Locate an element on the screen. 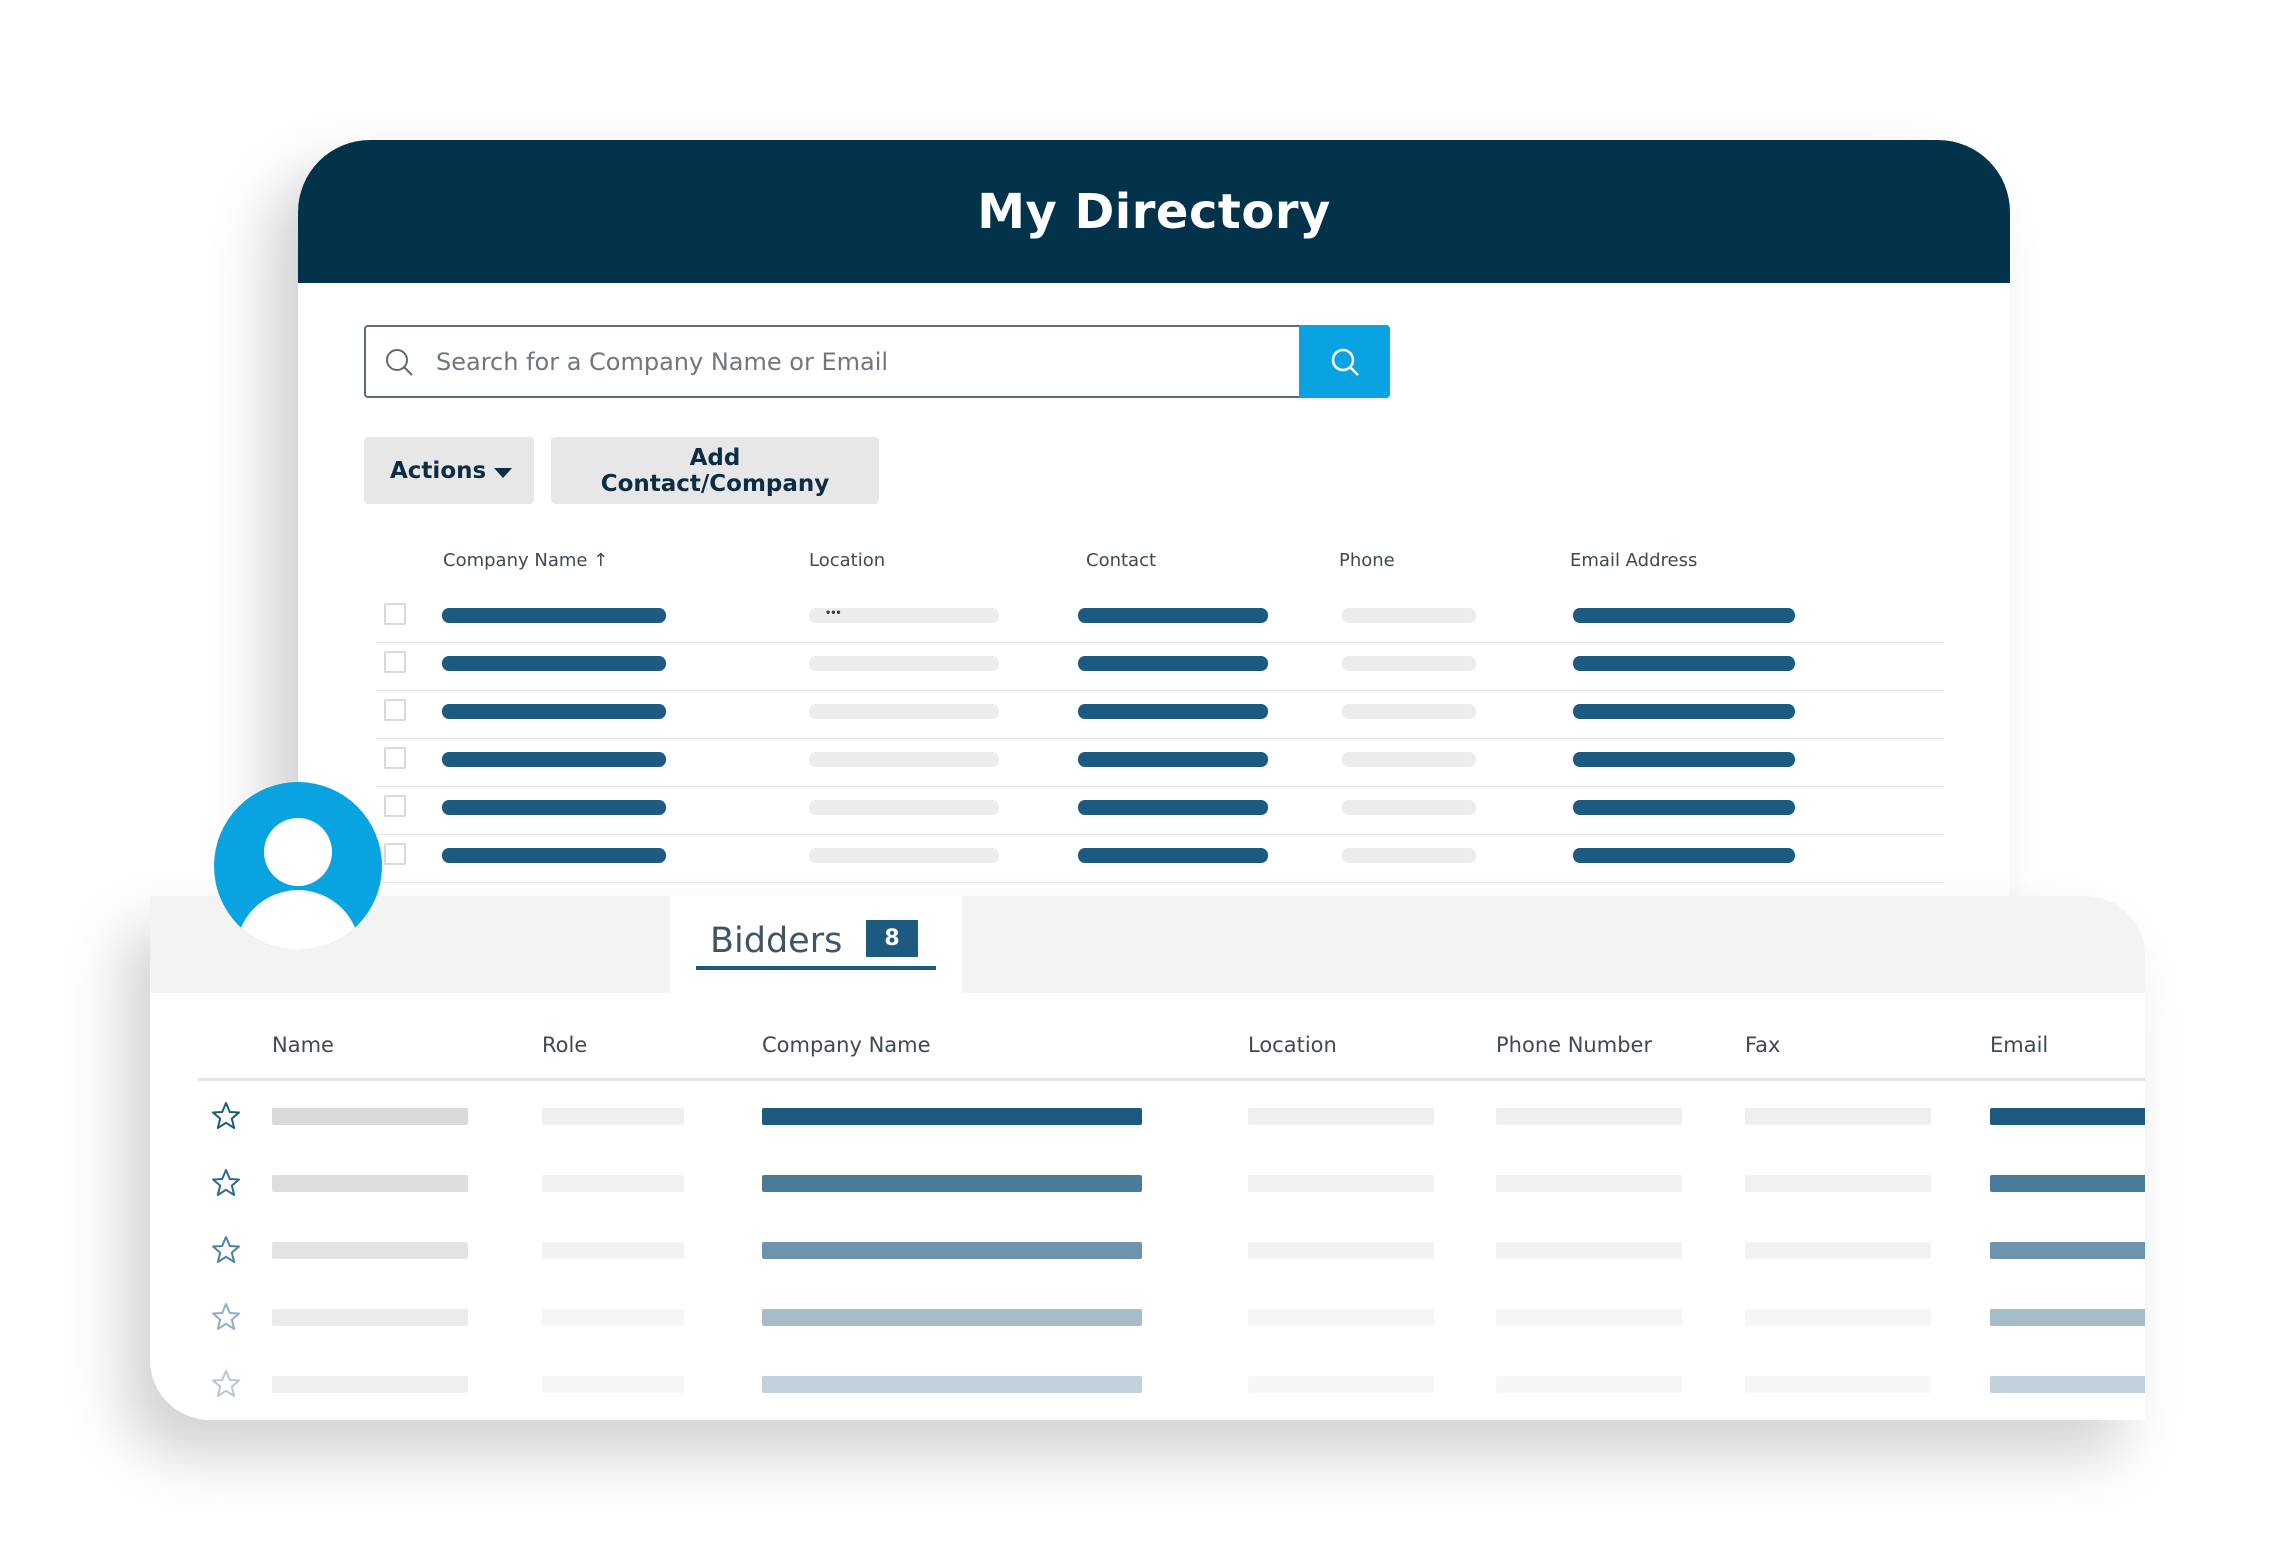 The width and height of the screenshot is (2293, 1546). column-header-phone: Phone is located at coordinates (1367, 560).